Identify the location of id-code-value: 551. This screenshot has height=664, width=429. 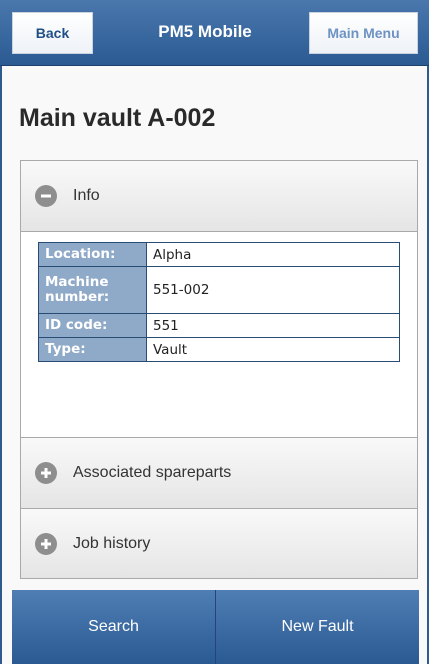
(273, 325).